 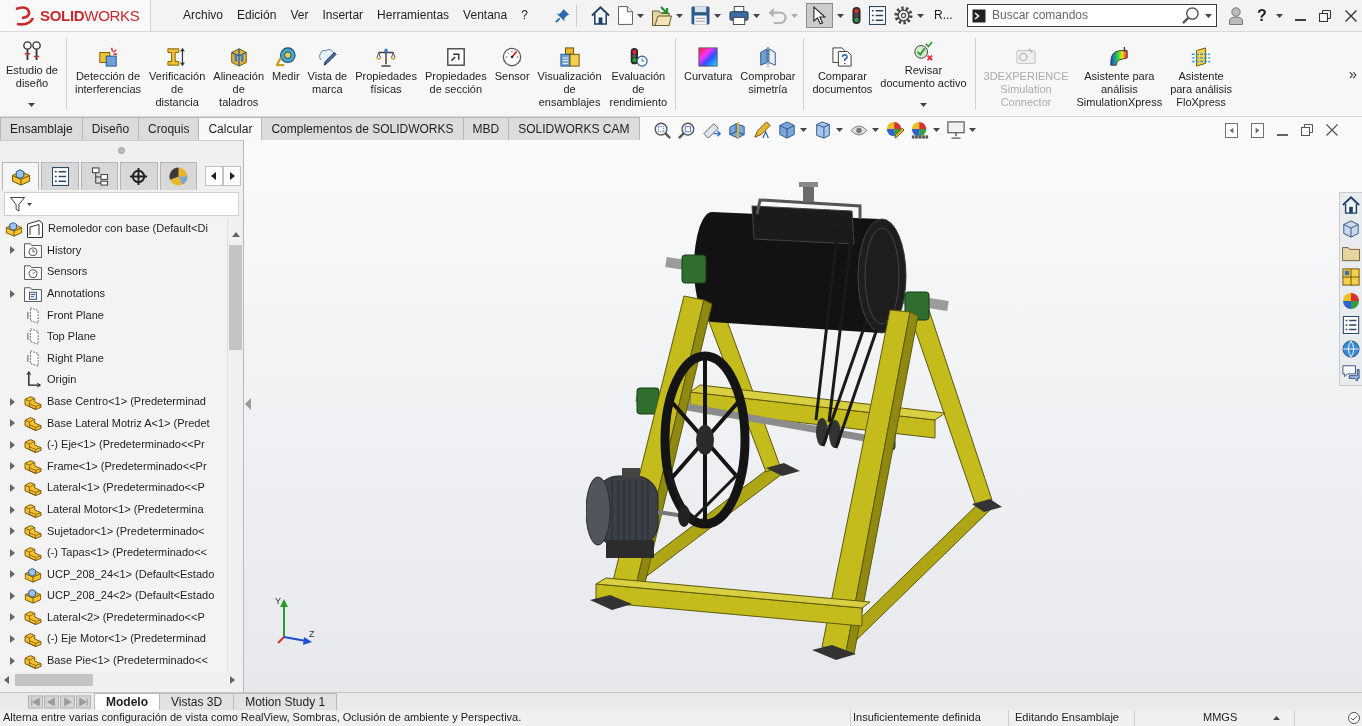 What do you see at coordinates (1351, 253) in the screenshot?
I see `folder-icon` at bounding box center [1351, 253].